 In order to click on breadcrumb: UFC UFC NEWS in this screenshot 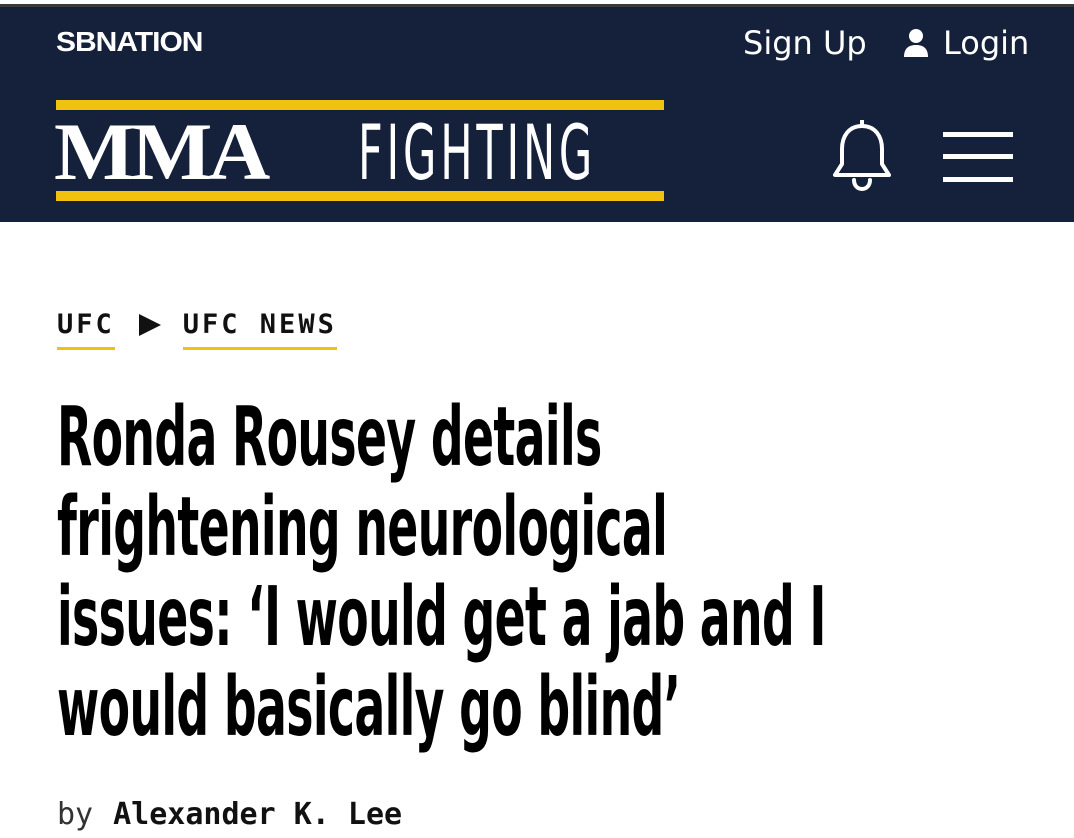, I will do `click(197, 330)`.